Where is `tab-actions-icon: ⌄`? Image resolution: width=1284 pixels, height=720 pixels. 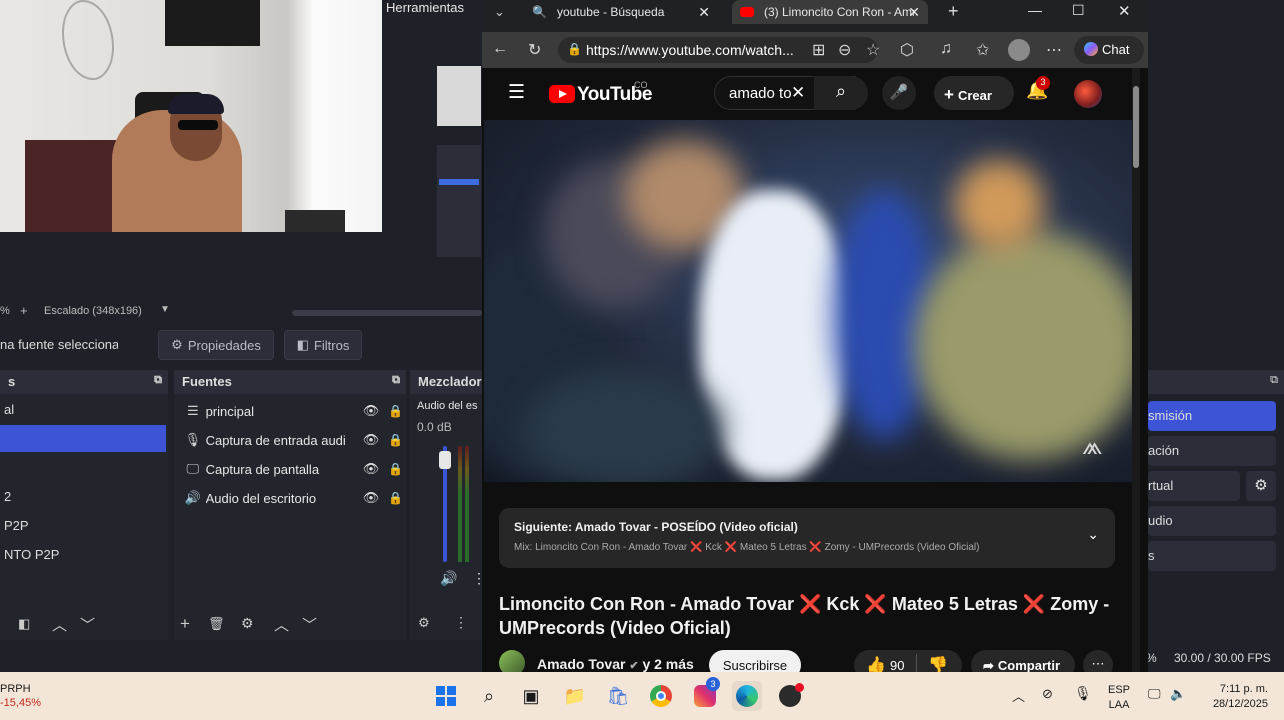
tab-actions-icon: ⌄ is located at coordinates (499, 12).